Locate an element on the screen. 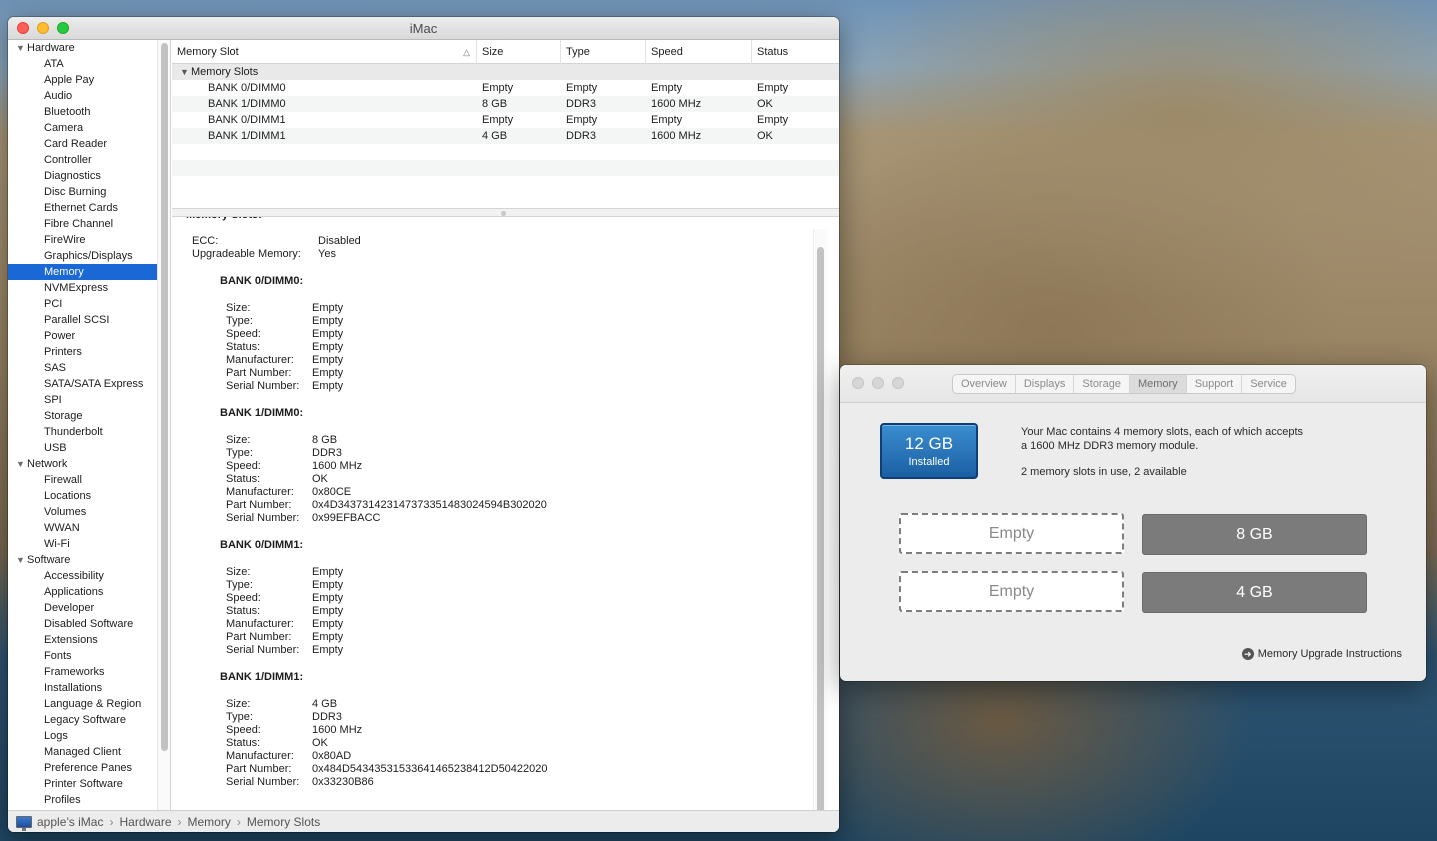 The image size is (1437, 841). sidebar-item-controller: Controller is located at coordinates (82, 160).